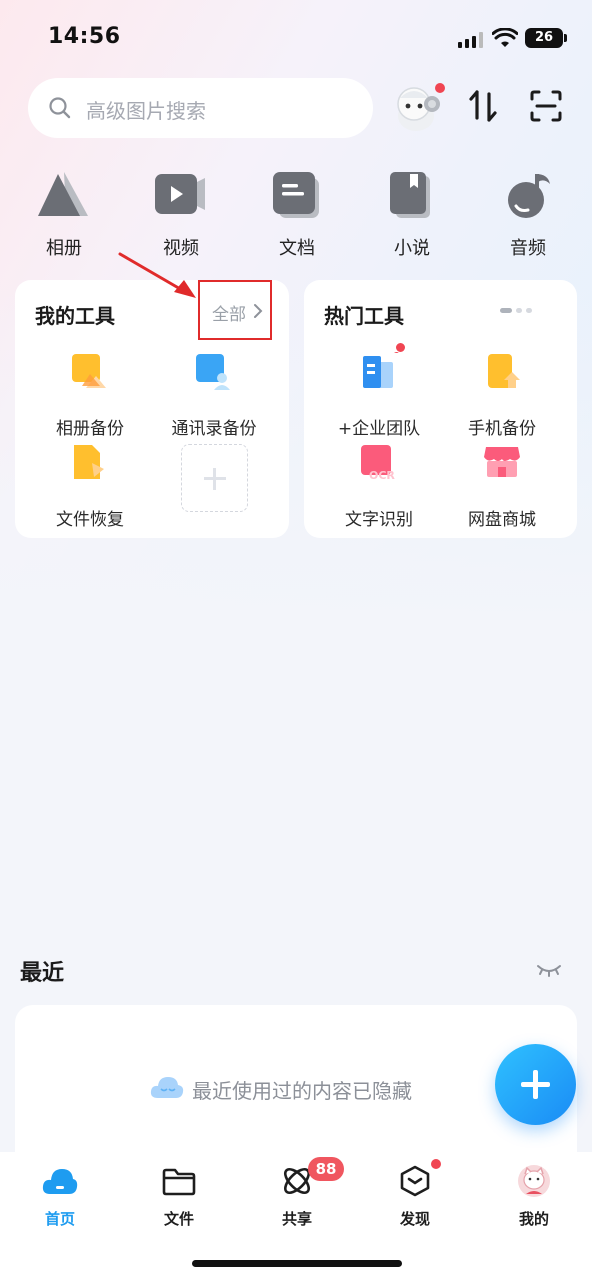  What do you see at coordinates (296, 1219) in the screenshot?
I see `tab-label: 共享` at bounding box center [296, 1219].